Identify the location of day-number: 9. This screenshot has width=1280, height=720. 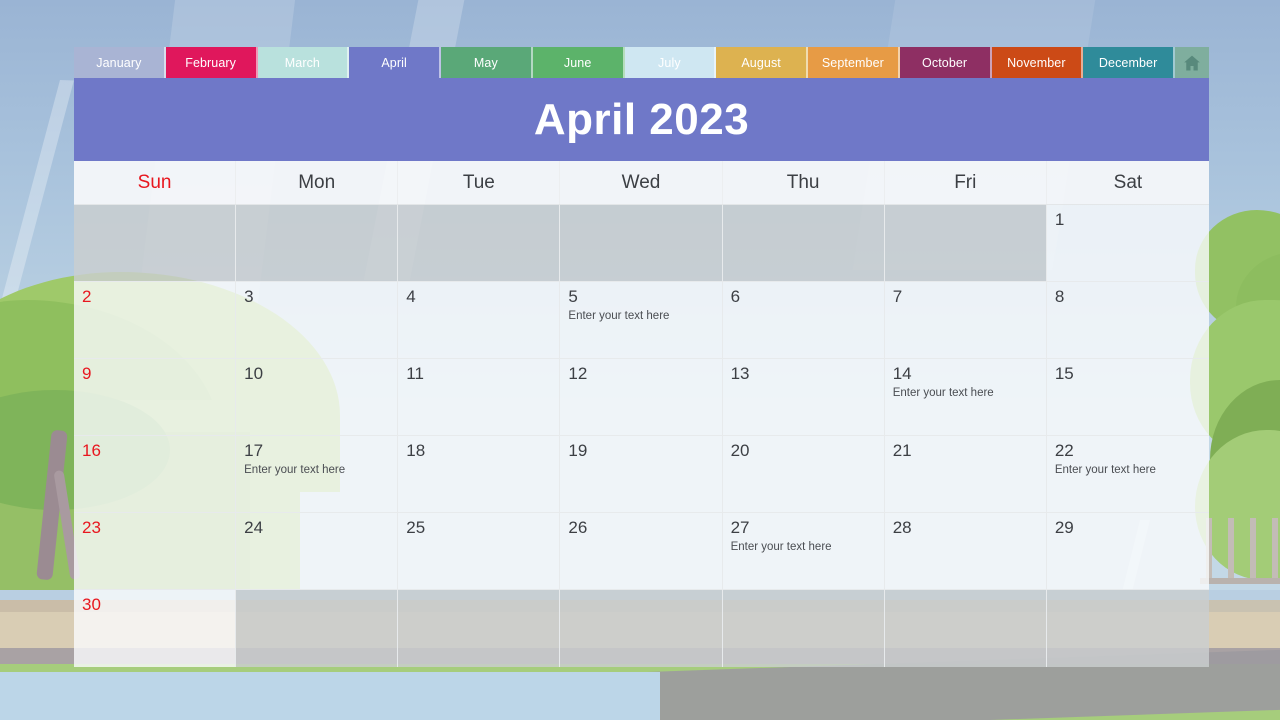
(87, 373).